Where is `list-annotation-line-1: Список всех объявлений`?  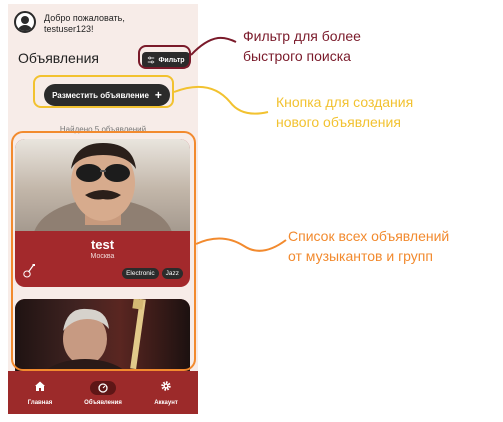 list-annotation-line-1: Список всех объявлений is located at coordinates (369, 236).